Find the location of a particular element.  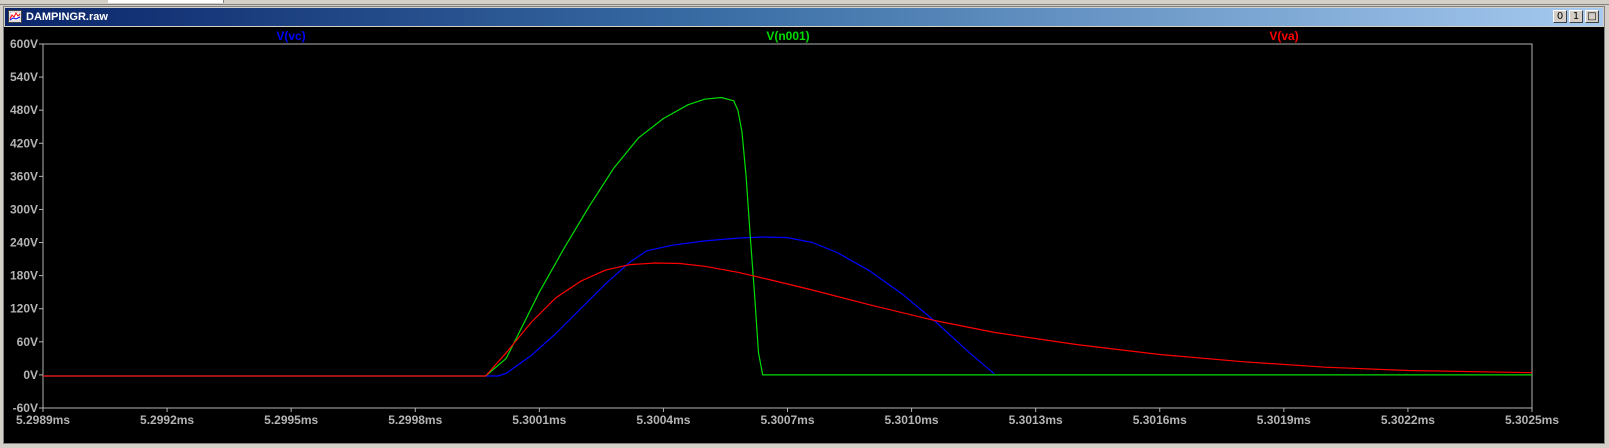

x-tick-label: 5.3001ms is located at coordinates (539, 420).